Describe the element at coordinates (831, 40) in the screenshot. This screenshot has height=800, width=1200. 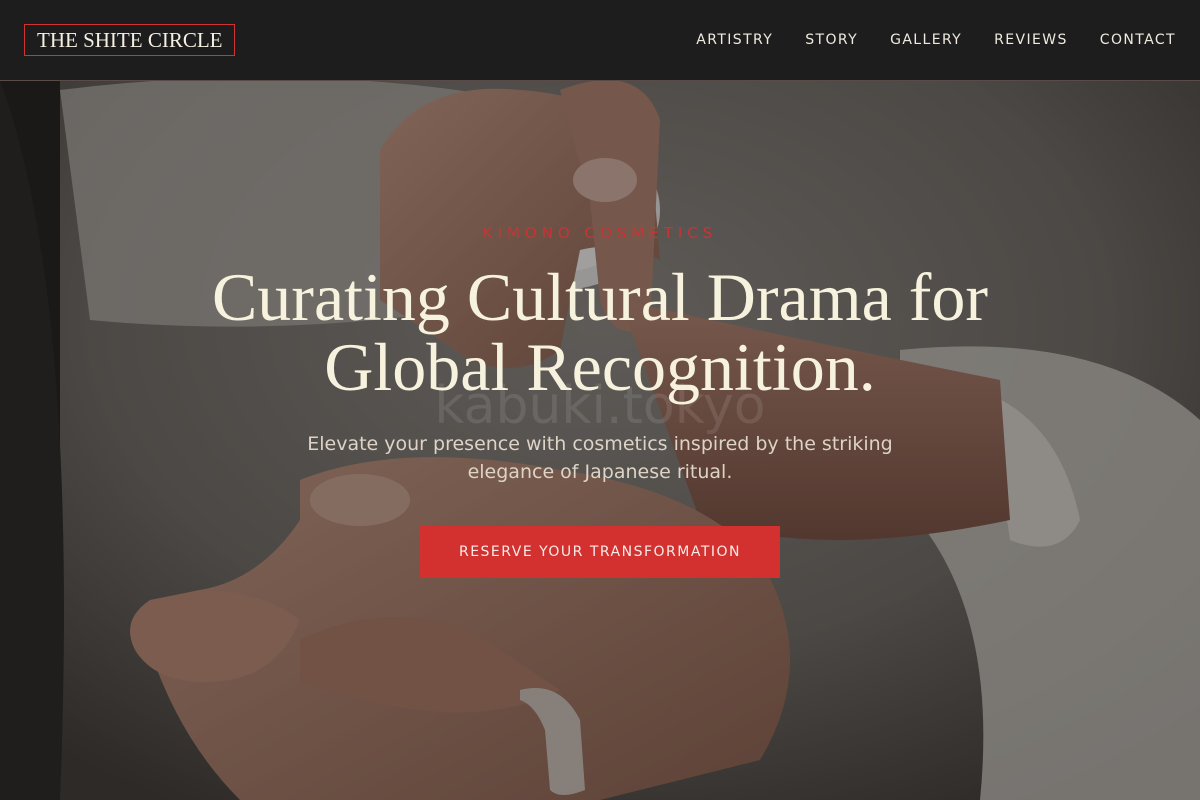
I see `nav-link-story: STORY` at that location.